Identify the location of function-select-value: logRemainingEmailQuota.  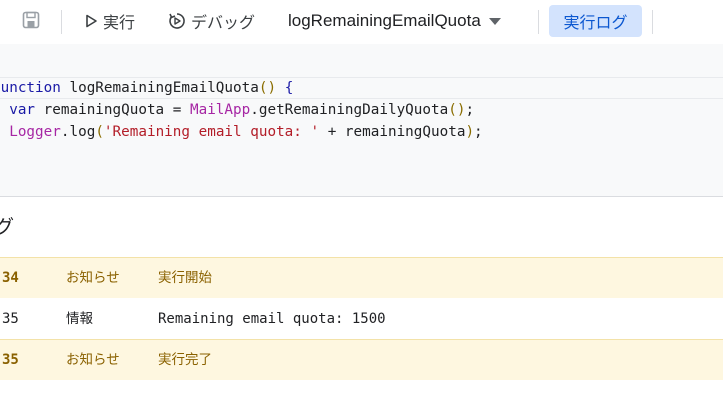
(384, 20).